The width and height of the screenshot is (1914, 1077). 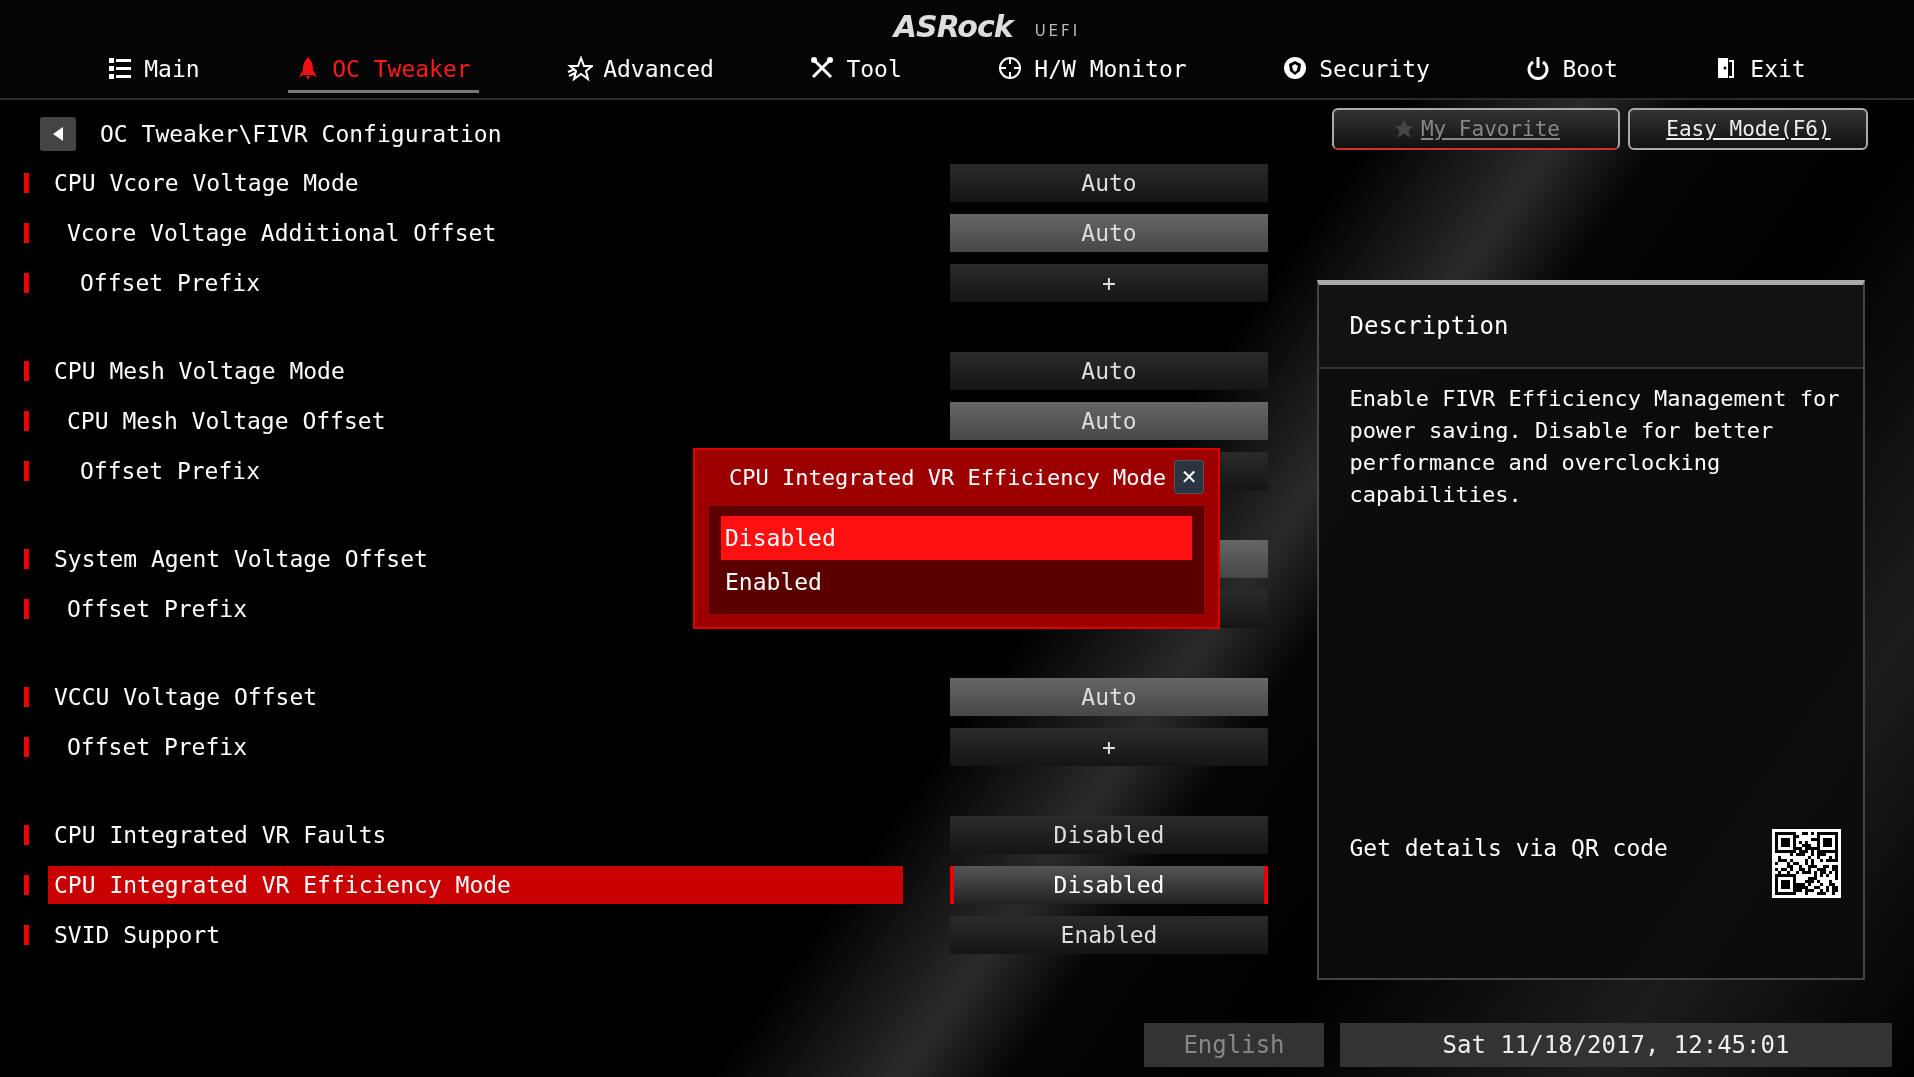 I want to click on setting-label: VCCU Voltage Offset, so click(x=475, y=697).